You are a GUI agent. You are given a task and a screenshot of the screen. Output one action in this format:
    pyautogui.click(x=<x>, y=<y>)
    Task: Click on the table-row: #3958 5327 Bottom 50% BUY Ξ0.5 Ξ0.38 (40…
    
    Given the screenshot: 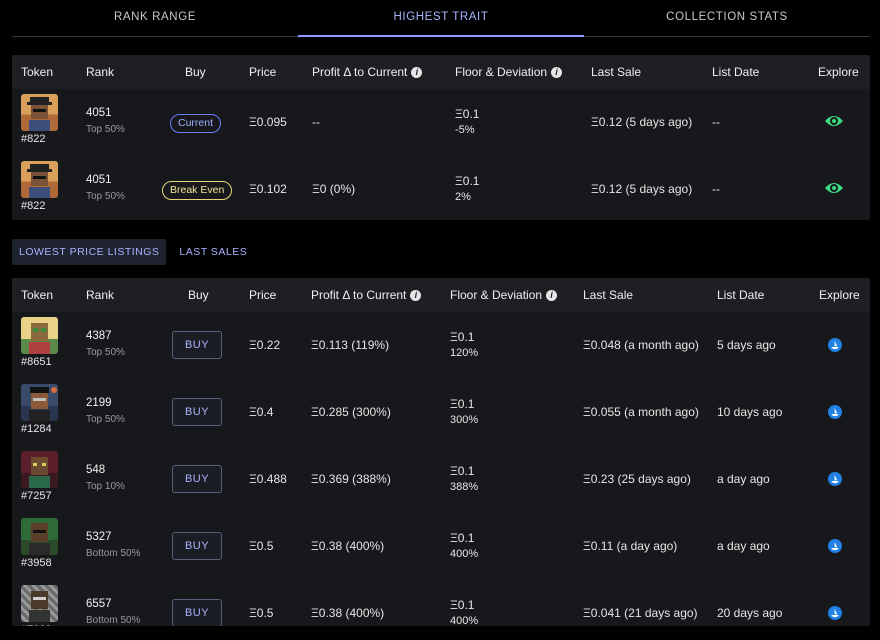 What is the action you would take?
    pyautogui.click(x=441, y=546)
    